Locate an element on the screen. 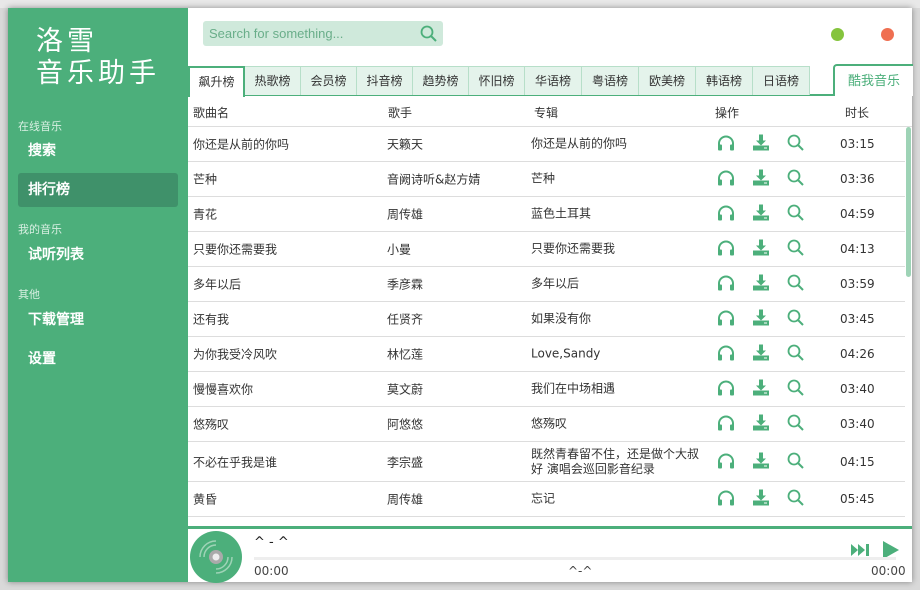  header-ops: 操作 is located at coordinates (727, 113).